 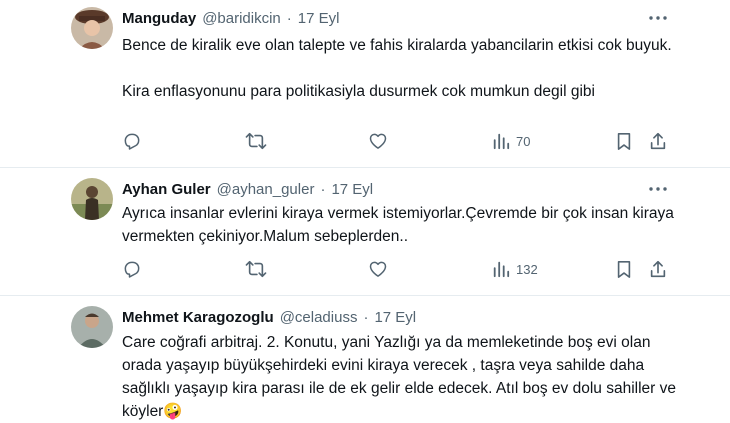 I want to click on tweet-header: Manguday @baridikcin · 17 Eyl, so click(x=230, y=18).